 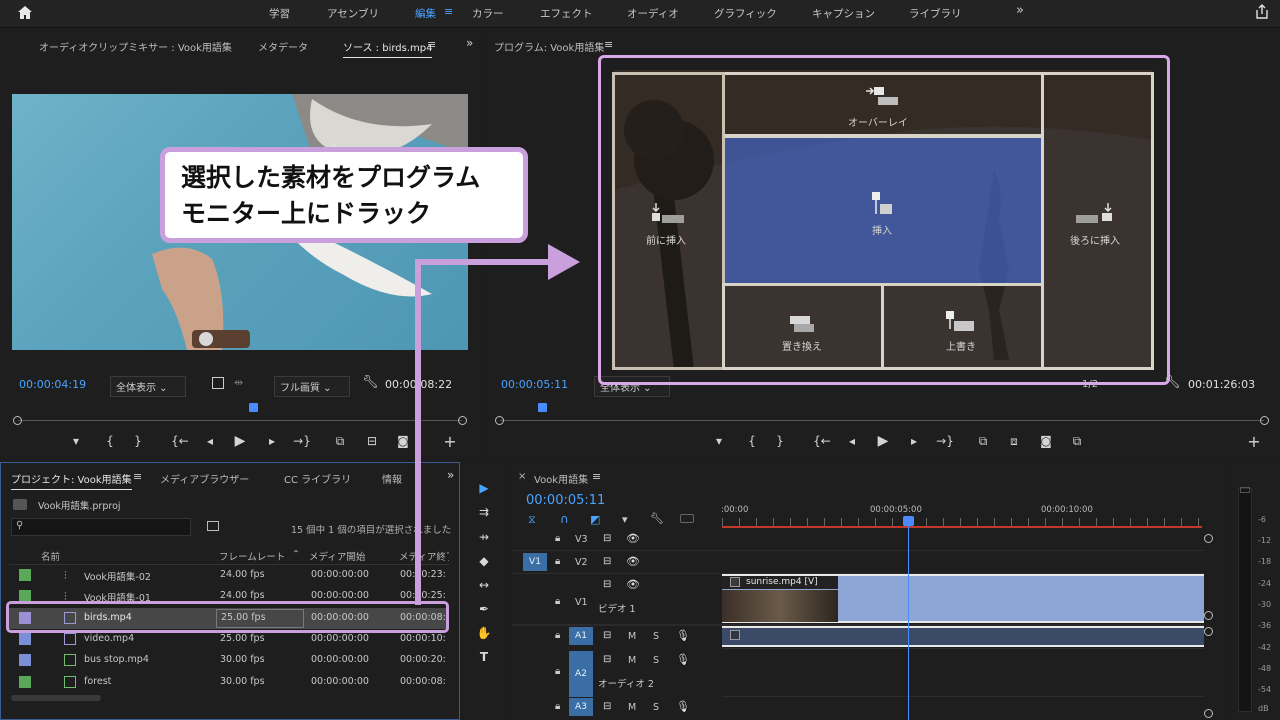 What do you see at coordinates (340, 441) in the screenshot?
I see `insert-icon: ⧉` at bounding box center [340, 441].